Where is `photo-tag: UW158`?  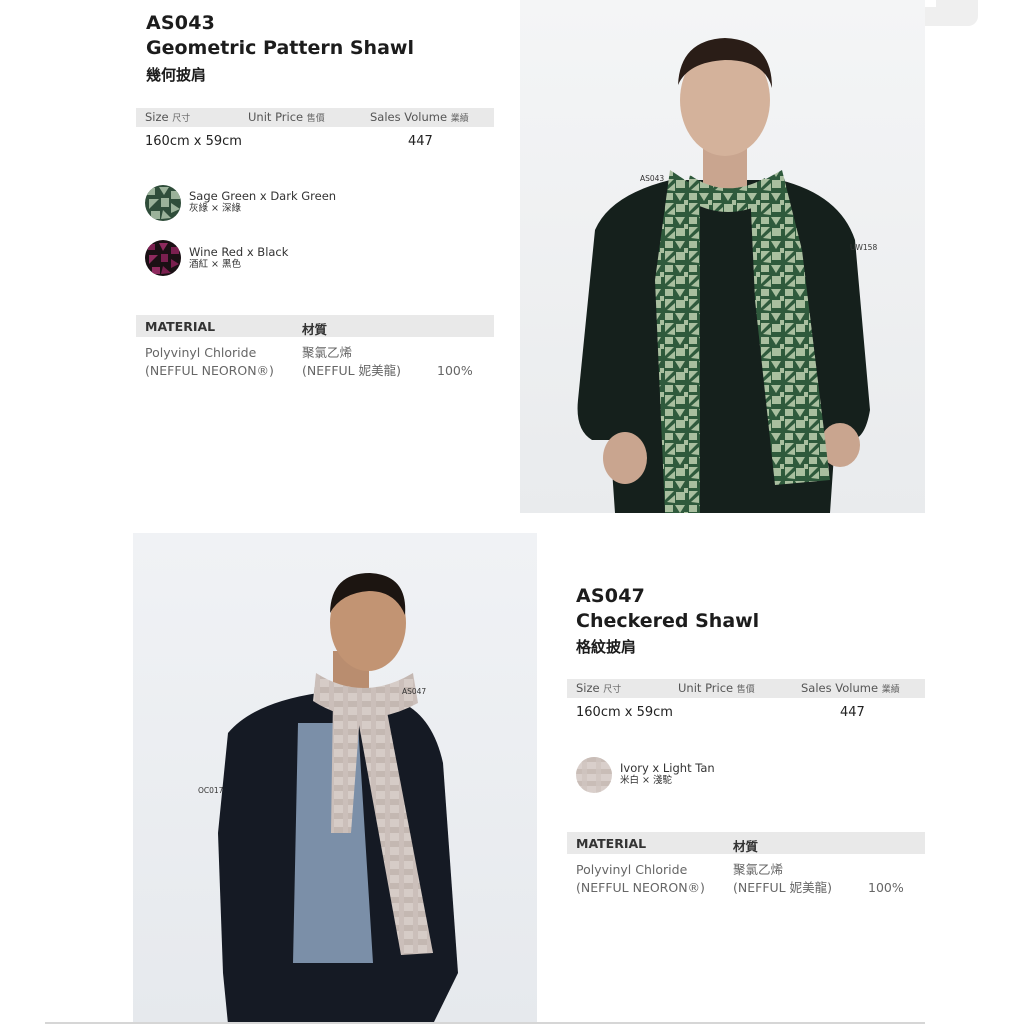 photo-tag: UW158 is located at coordinates (864, 247).